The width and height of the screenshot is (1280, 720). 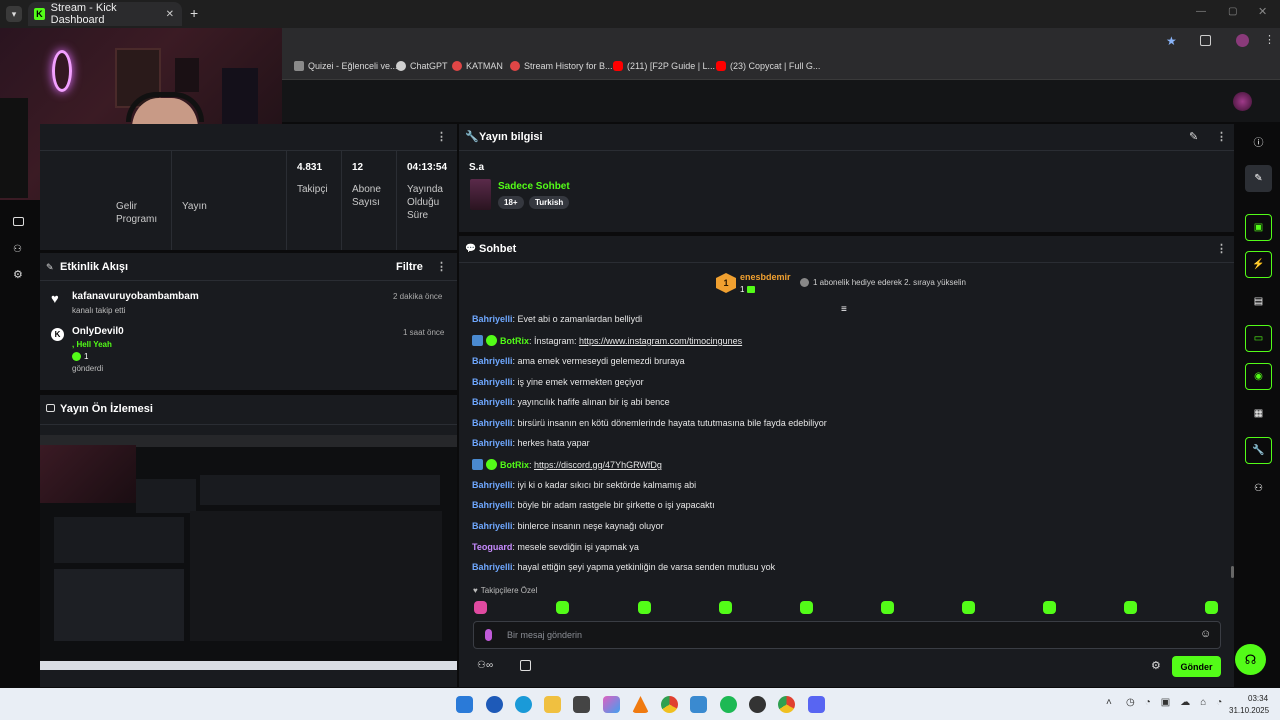 What do you see at coordinates (728, 704) in the screenshot?
I see `spotify-icon` at bounding box center [728, 704].